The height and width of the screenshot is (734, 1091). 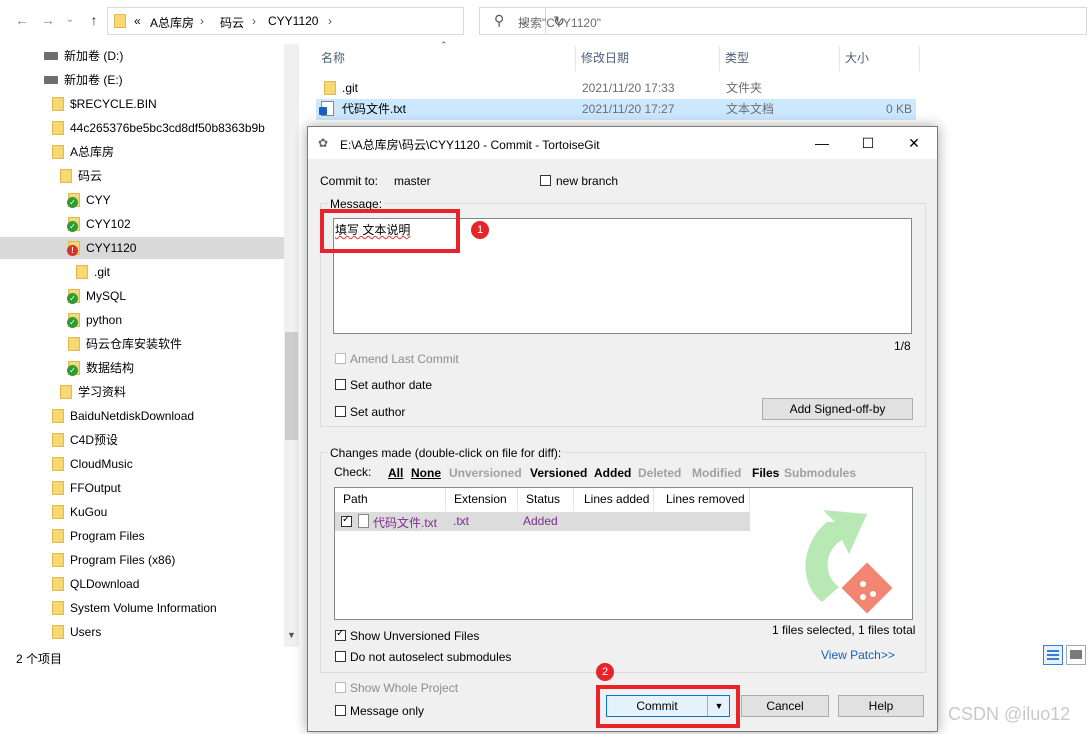 What do you see at coordinates (142, 560) in the screenshot?
I see `tree-item: Program Files (x86)` at bounding box center [142, 560].